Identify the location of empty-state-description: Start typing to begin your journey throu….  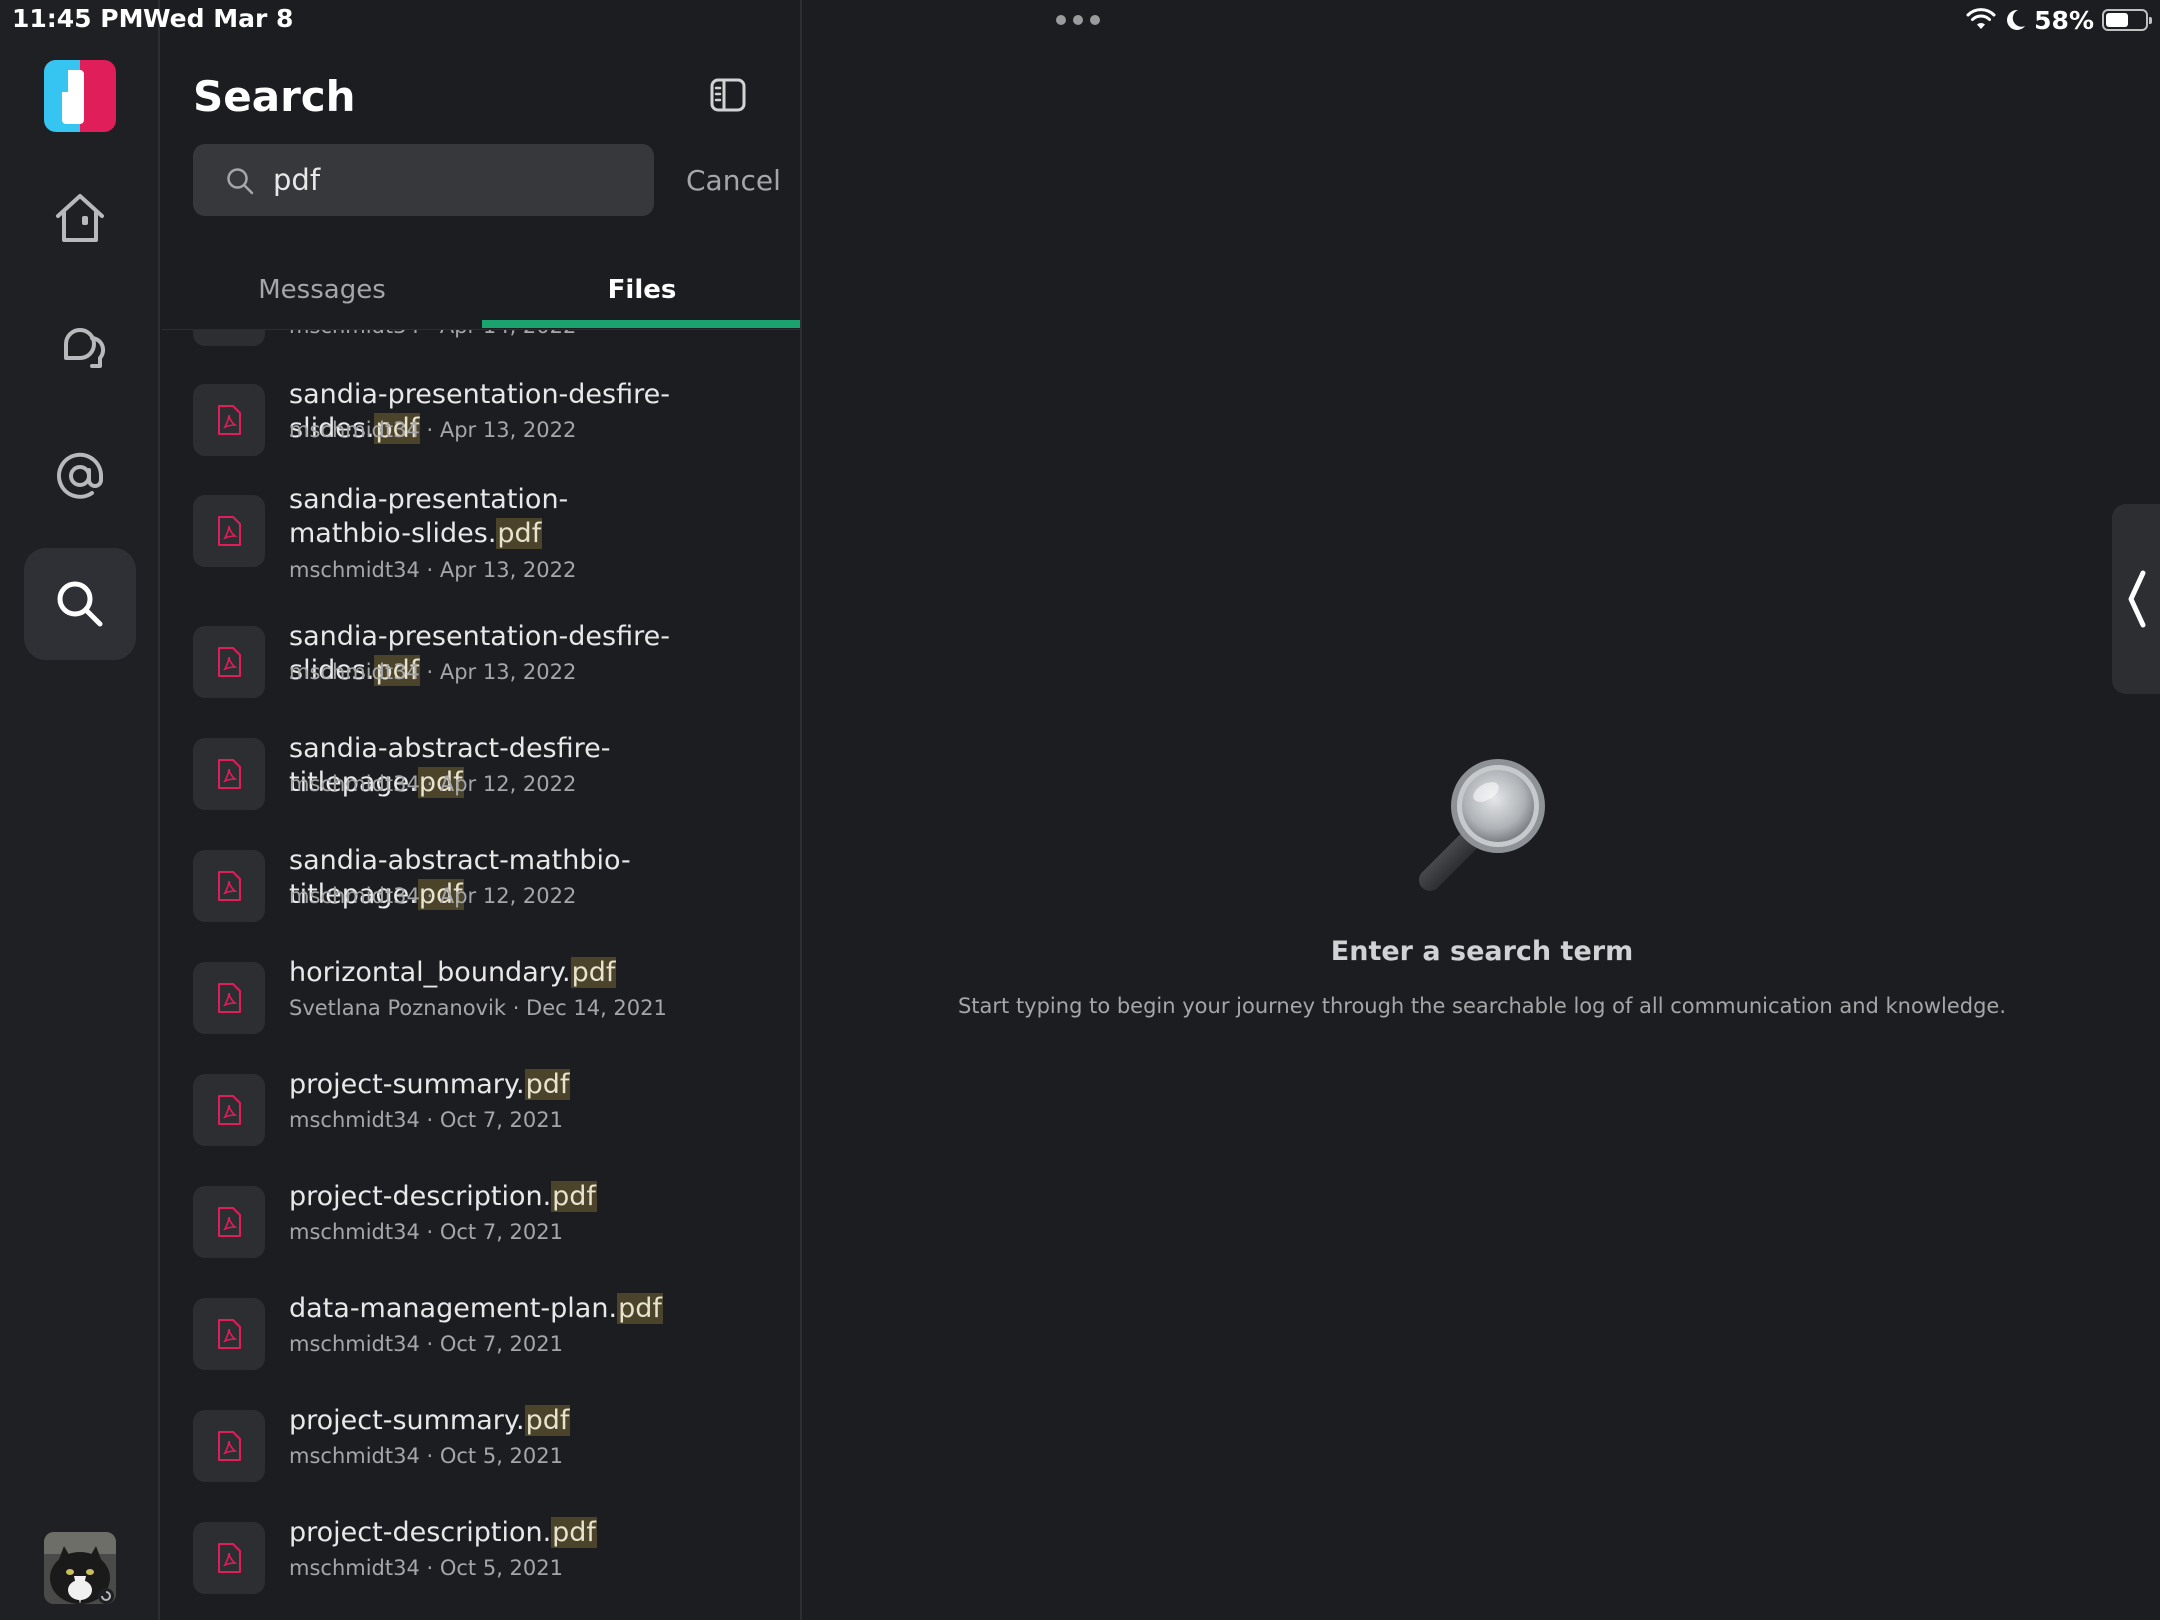
(1482, 1006).